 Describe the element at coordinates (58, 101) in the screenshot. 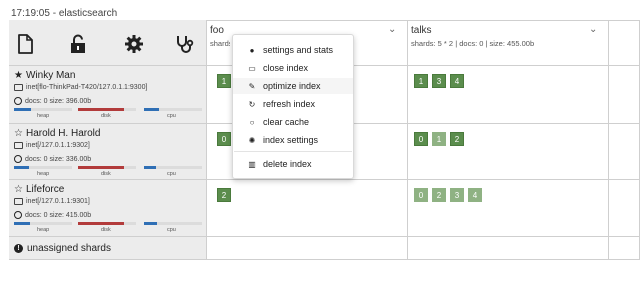

I see `node-stats-text: docs: 0 size: 396.00b` at that location.